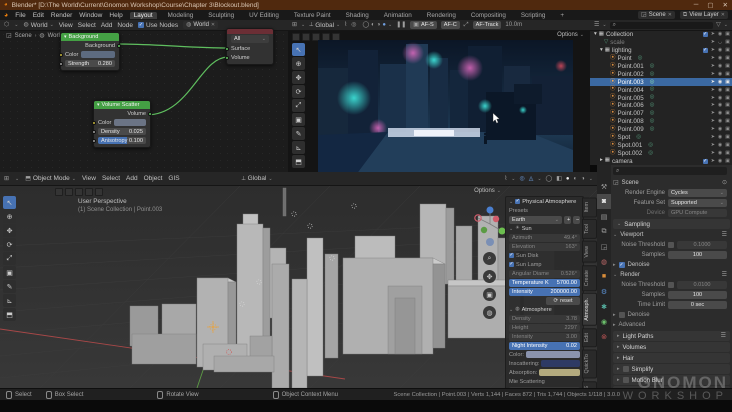 The height and width of the screenshot is (412, 732). What do you see at coordinates (589, 384) in the screenshot?
I see `tab-ss: SS` at bounding box center [589, 384].